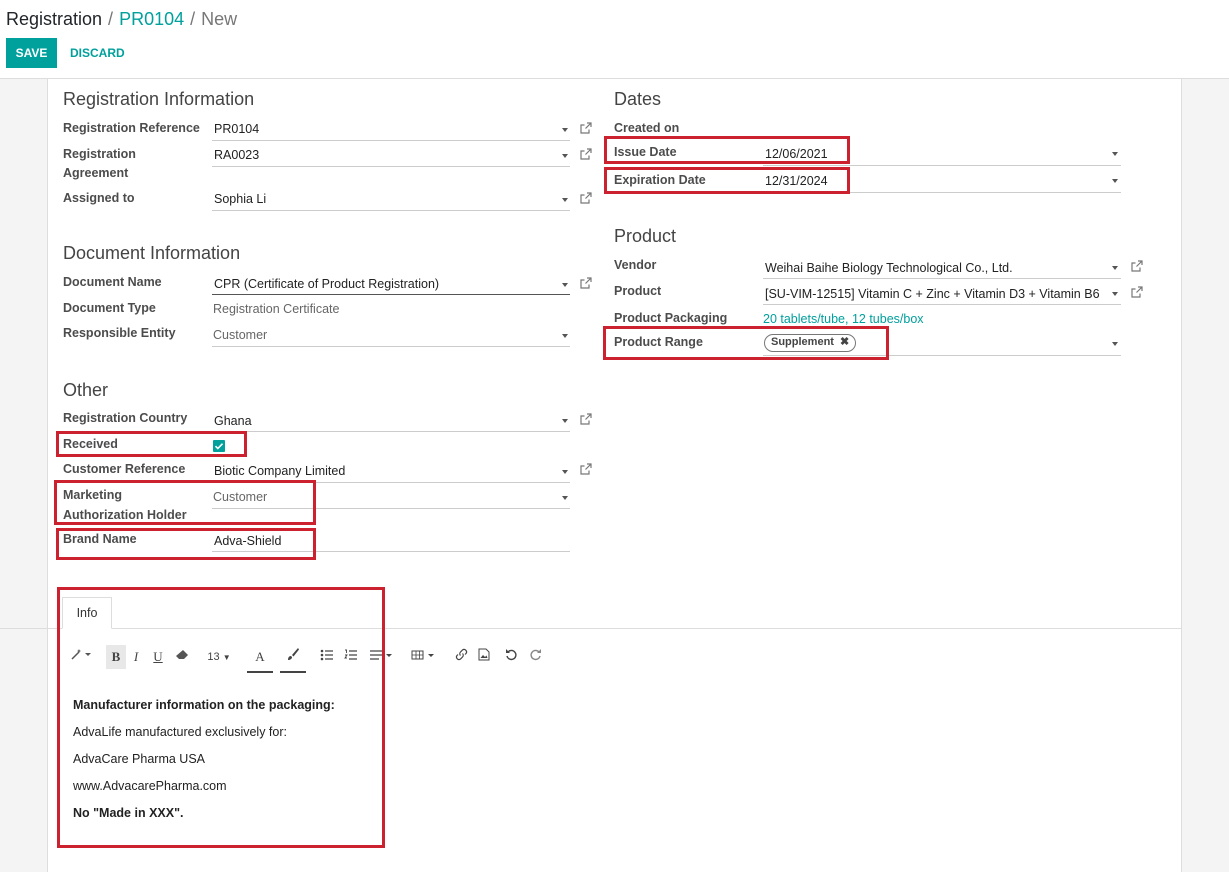 The width and height of the screenshot is (1229, 872). What do you see at coordinates (31, 53) in the screenshot?
I see `save-button: SAVE` at bounding box center [31, 53].